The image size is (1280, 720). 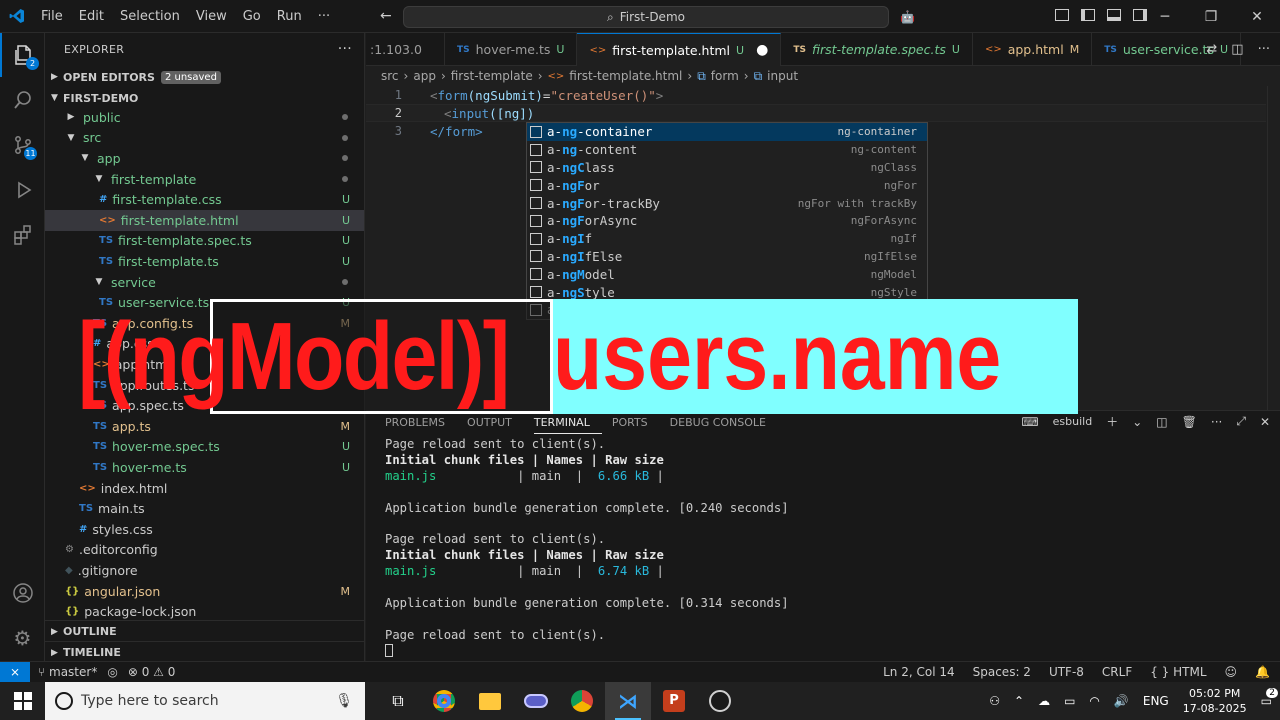 What do you see at coordinates (289, 16) in the screenshot?
I see `menu-run: Run` at bounding box center [289, 16].